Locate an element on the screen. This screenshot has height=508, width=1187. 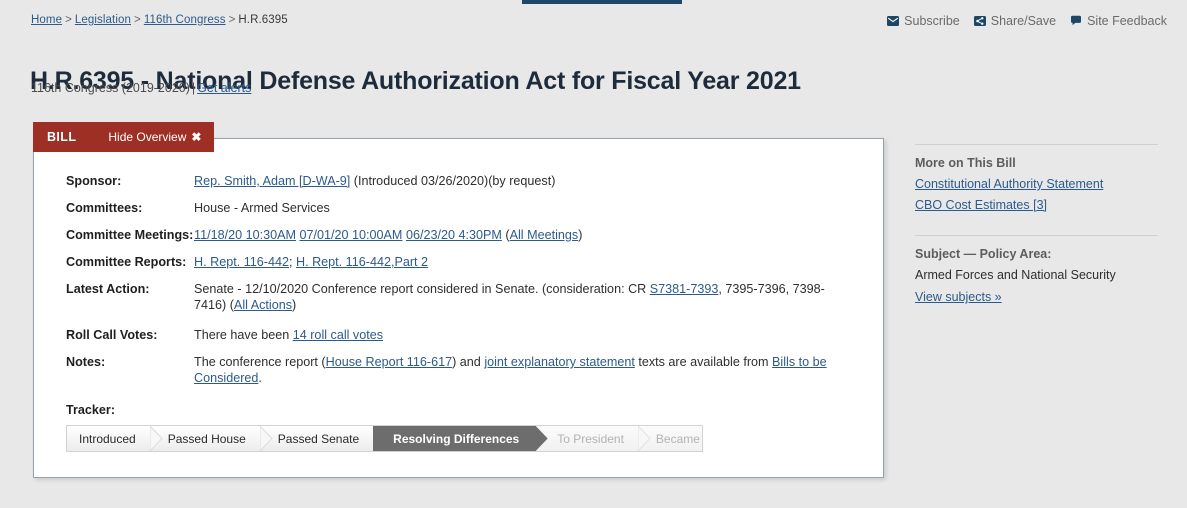
notes-label: Notes: is located at coordinates (86, 362).